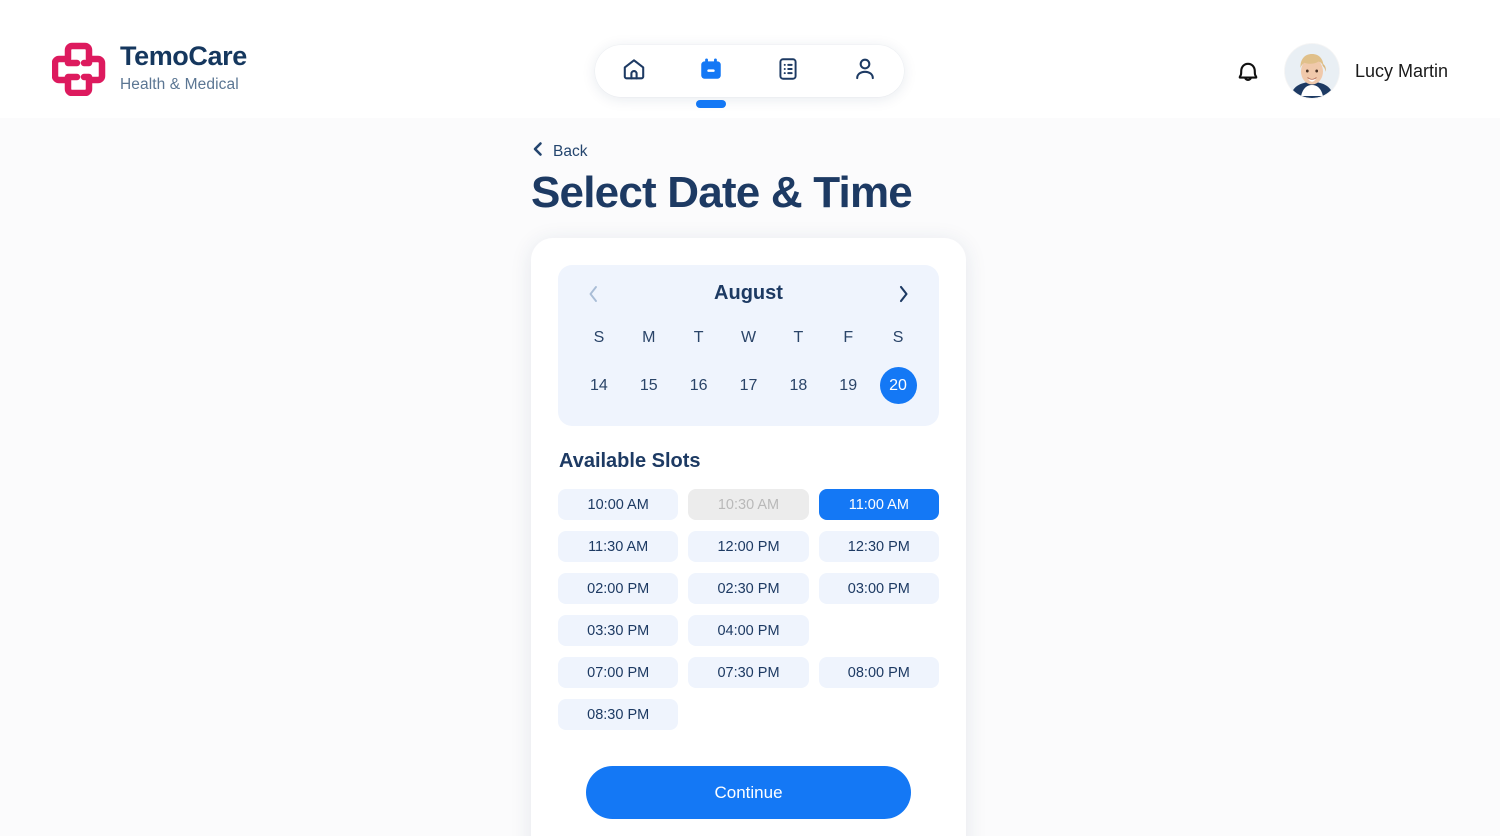 This screenshot has height=836, width=1500. I want to click on calendar-day: 16, so click(699, 385).